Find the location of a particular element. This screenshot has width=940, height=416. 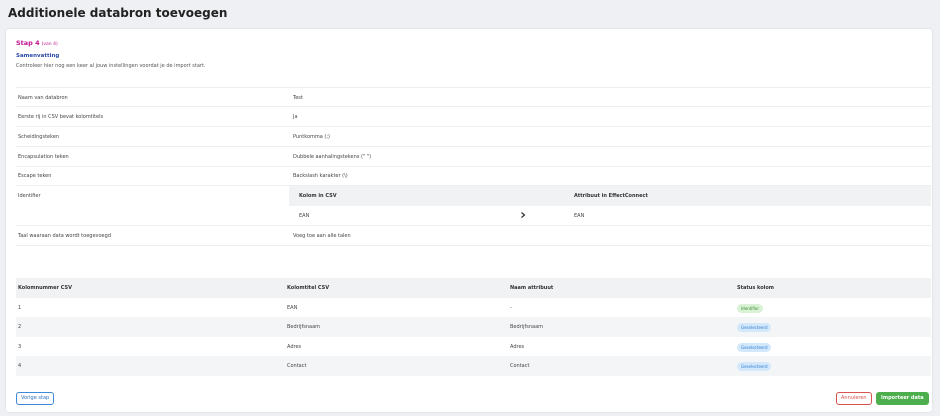

setting-value: Backslash karakter (\) is located at coordinates (320, 176).